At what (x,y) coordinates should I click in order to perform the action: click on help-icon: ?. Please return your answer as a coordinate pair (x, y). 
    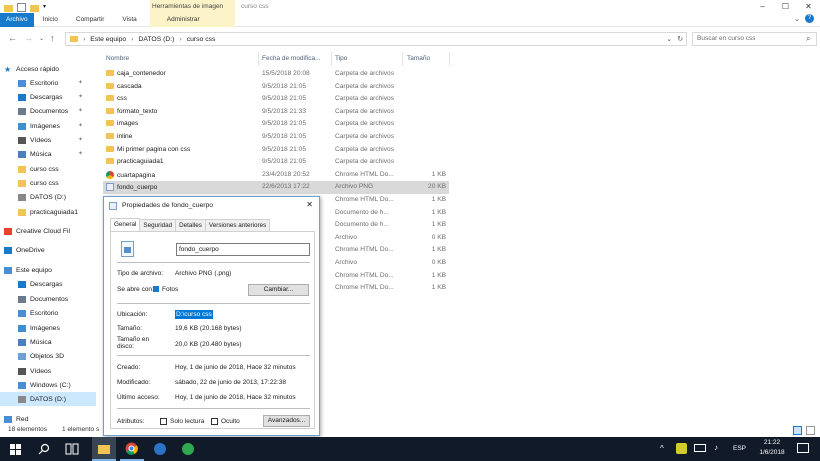
    Looking at the image, I should click on (809, 18).